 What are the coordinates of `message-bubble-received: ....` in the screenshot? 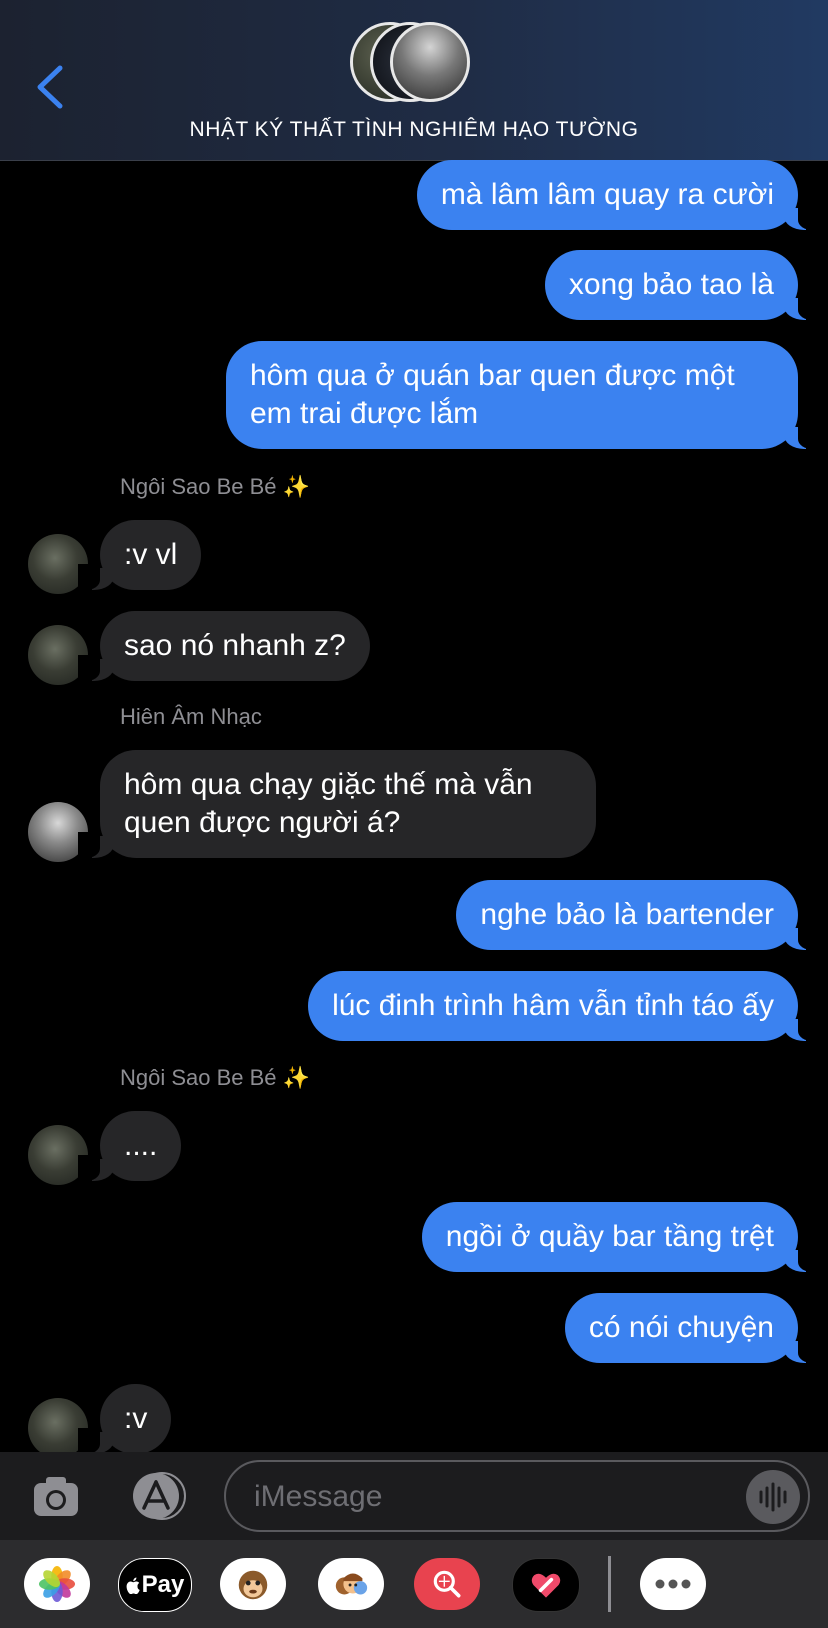 It's located at (130, 1146).